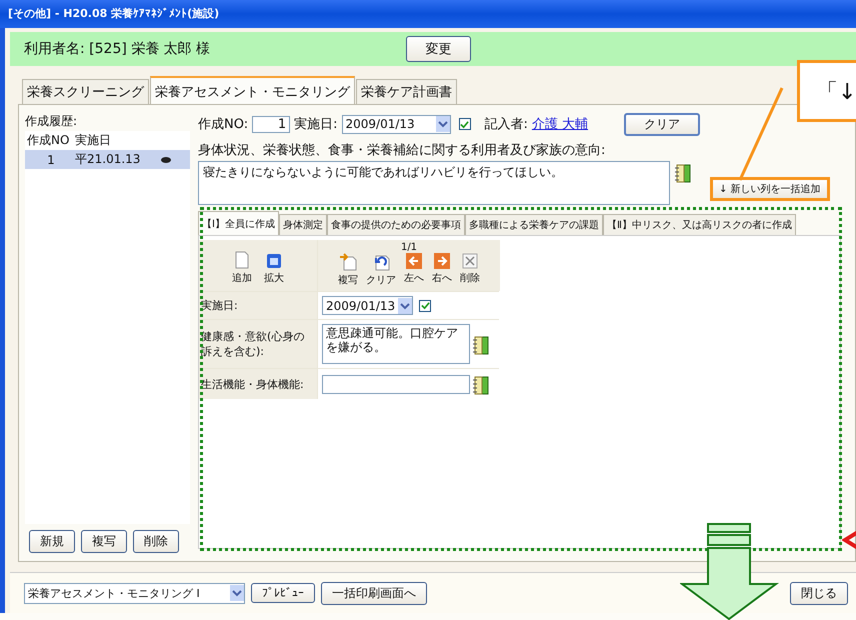  I want to click on tab: 【Ⅱ】中リスク、又は高リスクの者に作成, so click(699, 224).